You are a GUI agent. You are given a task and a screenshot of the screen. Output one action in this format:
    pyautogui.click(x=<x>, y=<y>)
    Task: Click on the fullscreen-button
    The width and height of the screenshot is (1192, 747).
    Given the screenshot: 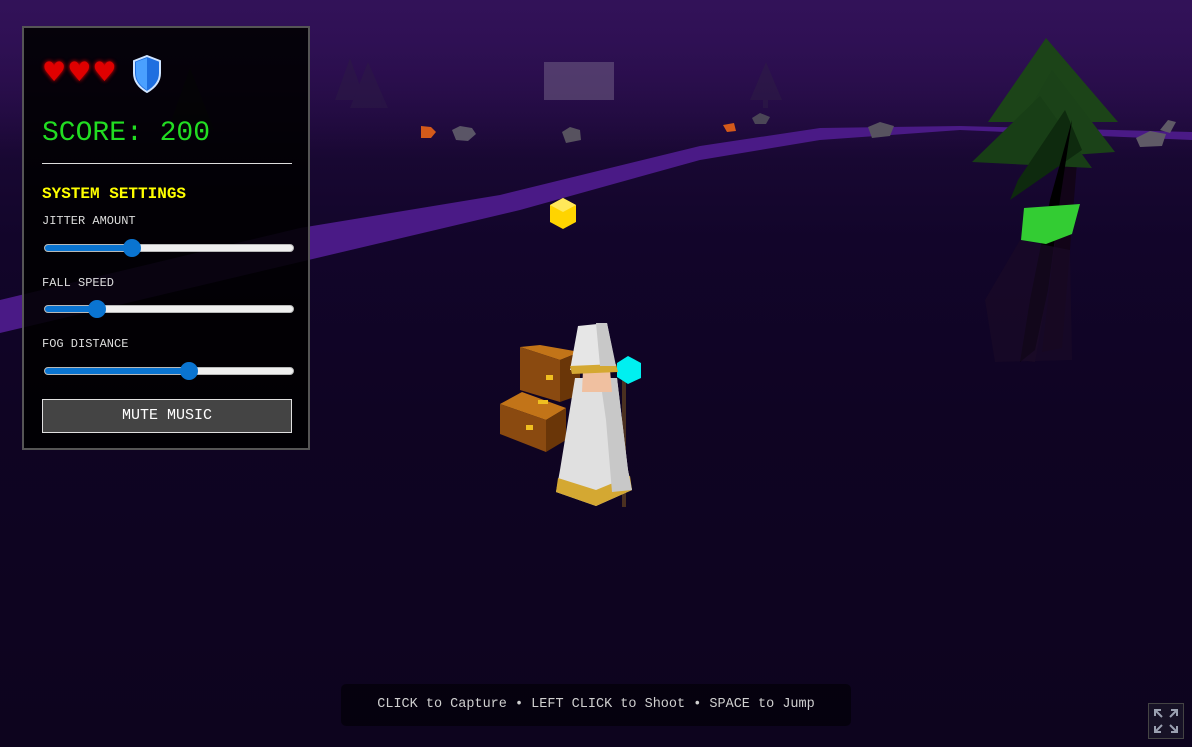 What is the action you would take?
    pyautogui.click(x=1166, y=721)
    